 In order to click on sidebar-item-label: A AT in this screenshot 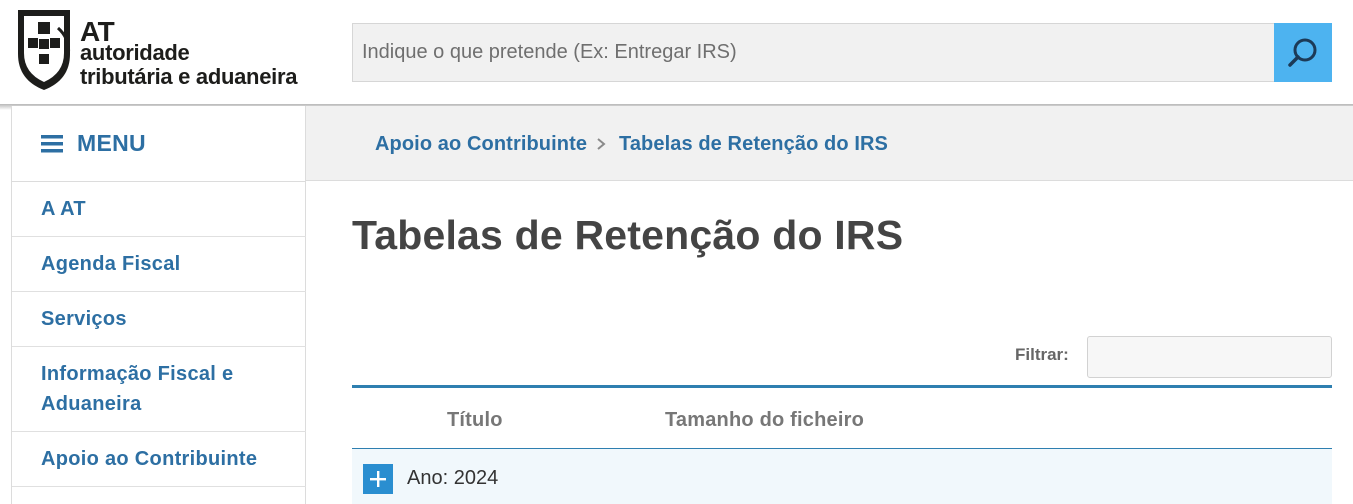, I will do `click(63, 209)`.